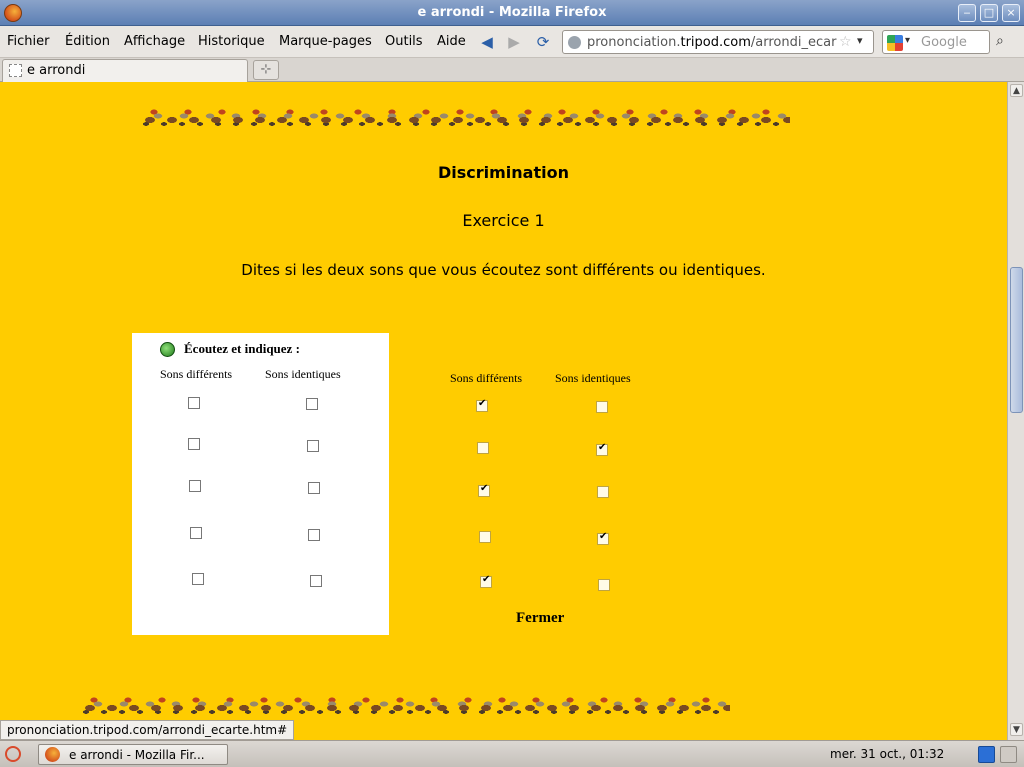 The image size is (1024, 767). Describe the element at coordinates (167, 349) in the screenshot. I see `play-sound-icon` at that location.